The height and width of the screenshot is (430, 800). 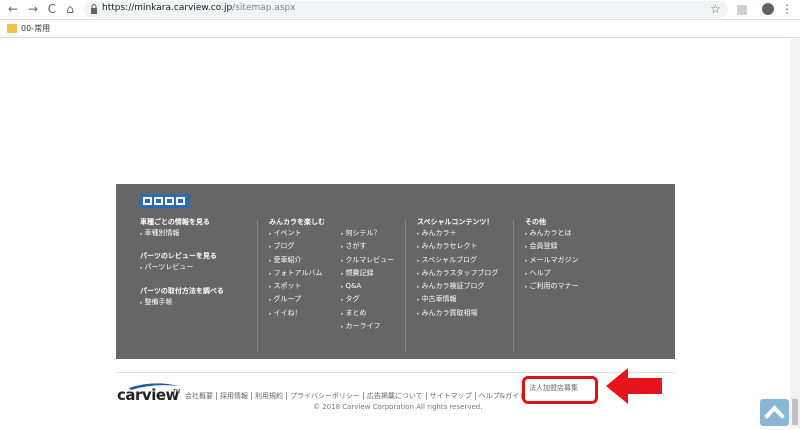 I want to click on col-heading: パーツのレビューを見る, so click(x=178, y=256).